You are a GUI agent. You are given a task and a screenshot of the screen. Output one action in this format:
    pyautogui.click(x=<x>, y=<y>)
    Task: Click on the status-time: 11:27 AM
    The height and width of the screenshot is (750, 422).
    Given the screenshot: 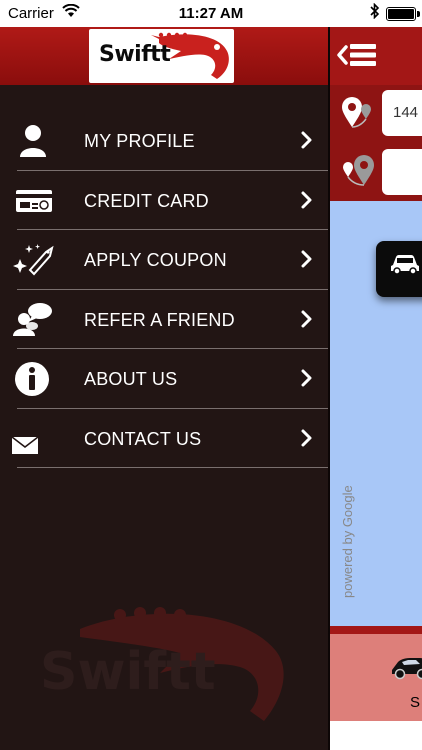 What is the action you would take?
    pyautogui.click(x=211, y=13)
    